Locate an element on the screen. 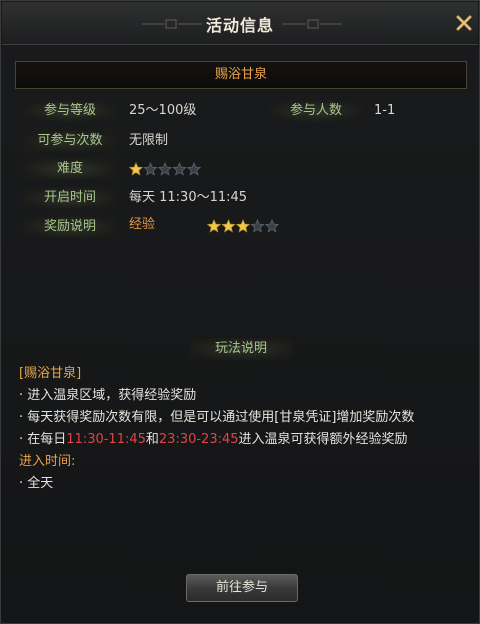 This screenshot has height=624, width=480. times-value: 无限制 is located at coordinates (149, 140).